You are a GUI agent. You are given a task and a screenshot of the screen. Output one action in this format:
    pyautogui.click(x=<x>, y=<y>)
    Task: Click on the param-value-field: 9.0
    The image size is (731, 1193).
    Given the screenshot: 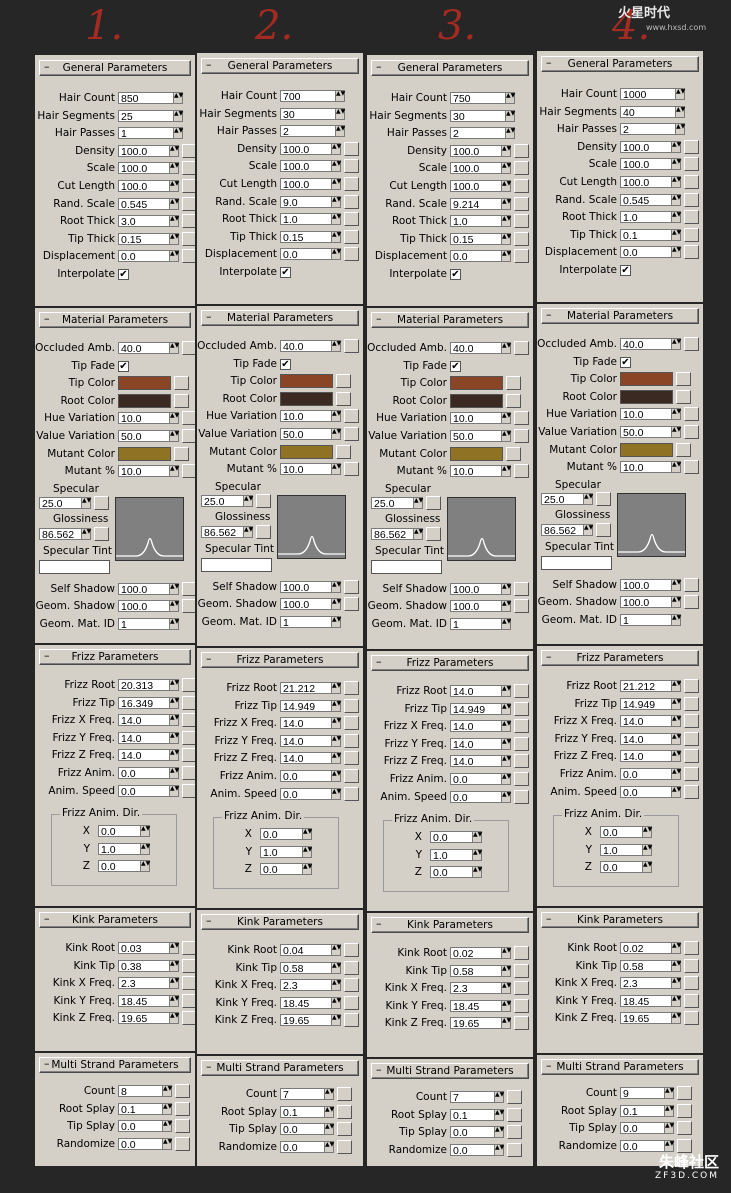 What is the action you would take?
    pyautogui.click(x=305, y=202)
    